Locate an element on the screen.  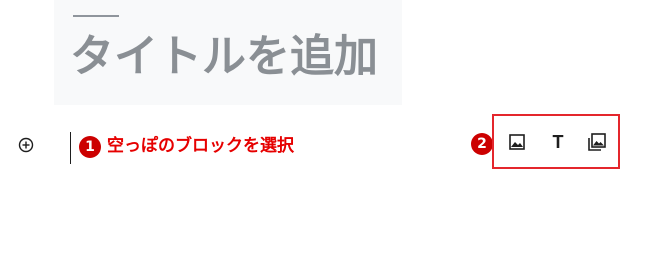
add-block-button is located at coordinates (26, 145).